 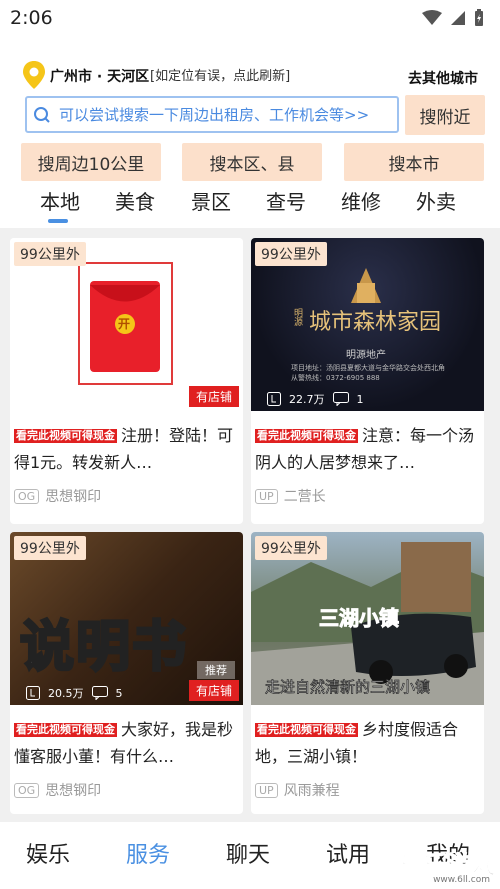 What do you see at coordinates (414, 162) in the screenshot?
I see `chip-city: 搜本市` at bounding box center [414, 162].